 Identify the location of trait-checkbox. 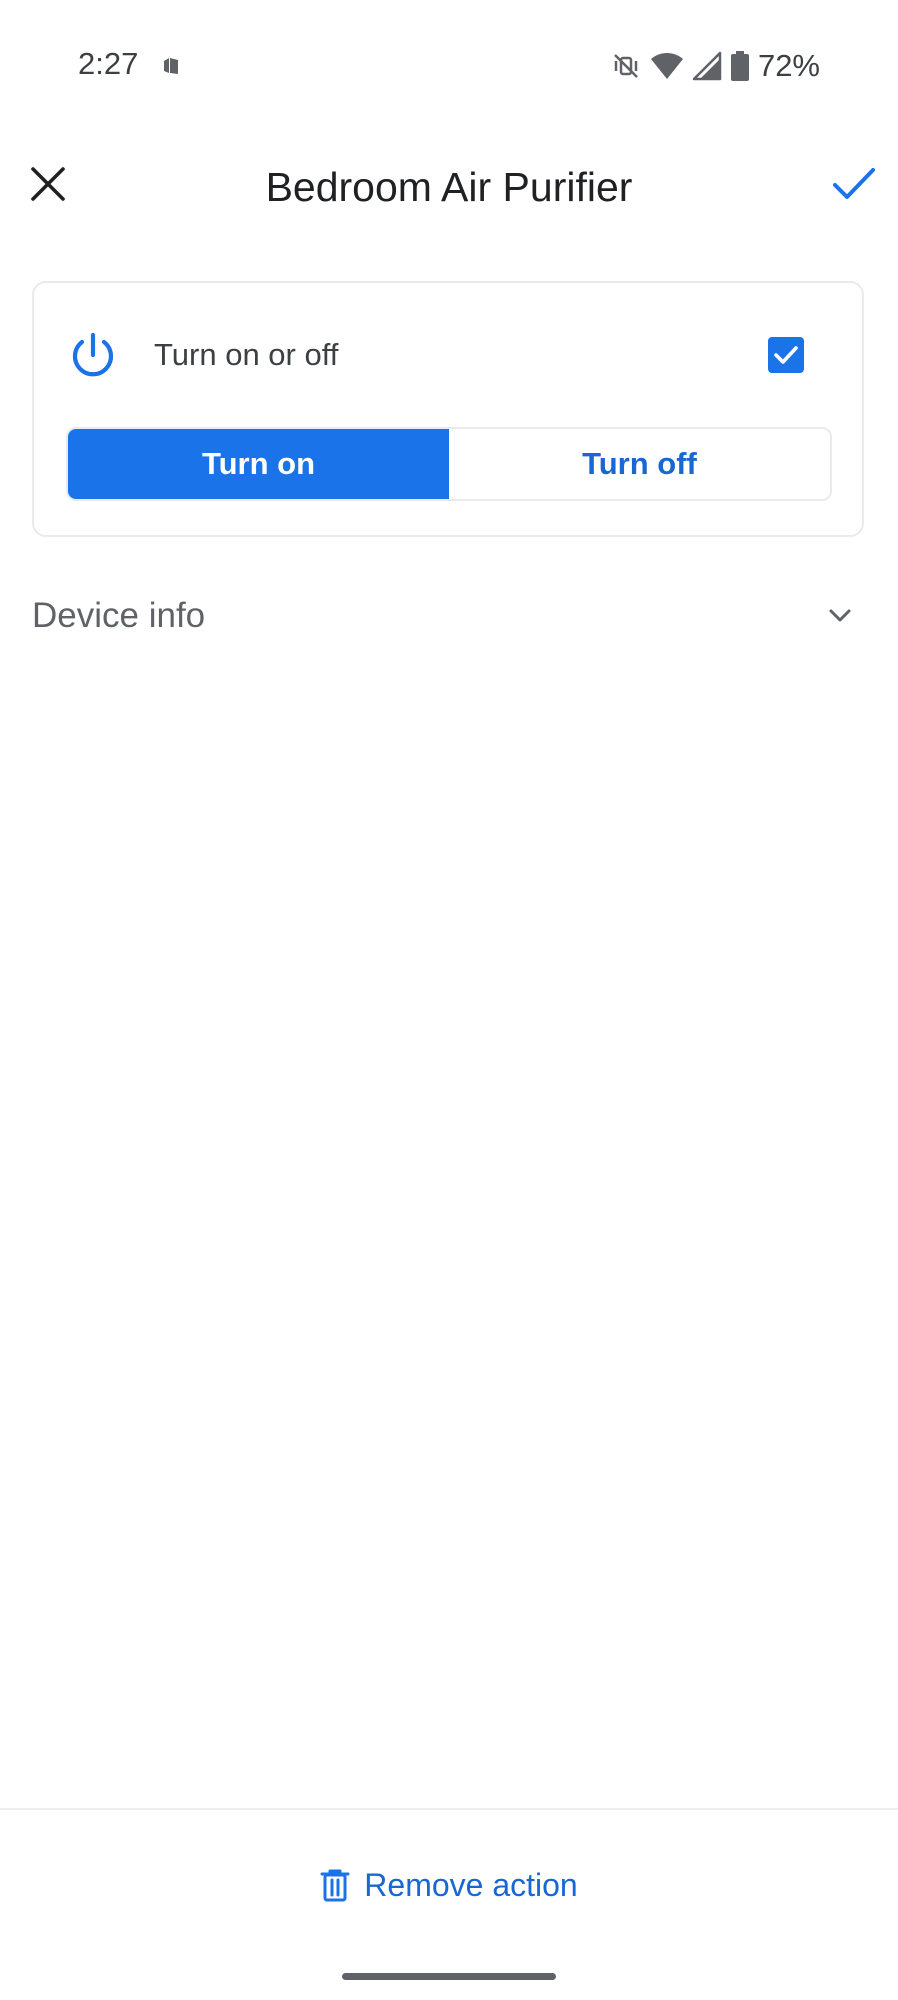
(786, 355).